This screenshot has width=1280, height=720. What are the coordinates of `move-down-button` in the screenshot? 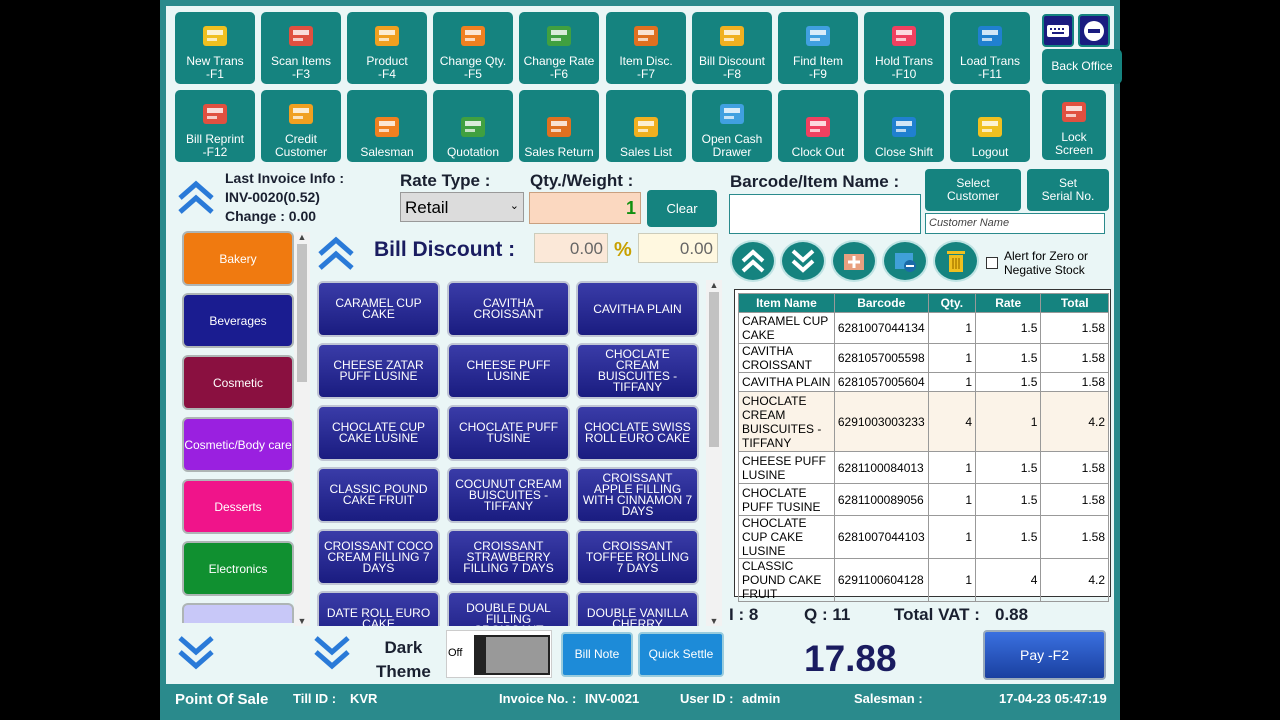 It's located at (803, 261).